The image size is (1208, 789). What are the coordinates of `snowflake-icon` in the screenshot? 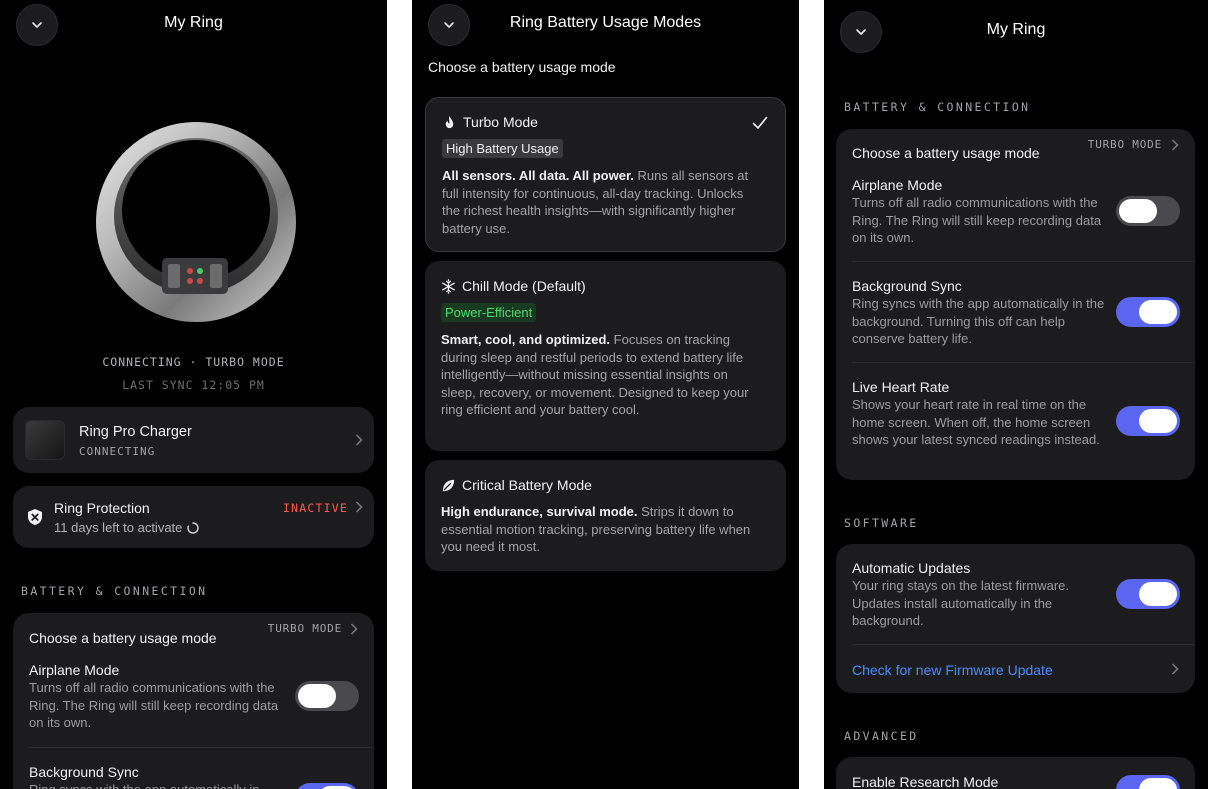 It's located at (448, 286).